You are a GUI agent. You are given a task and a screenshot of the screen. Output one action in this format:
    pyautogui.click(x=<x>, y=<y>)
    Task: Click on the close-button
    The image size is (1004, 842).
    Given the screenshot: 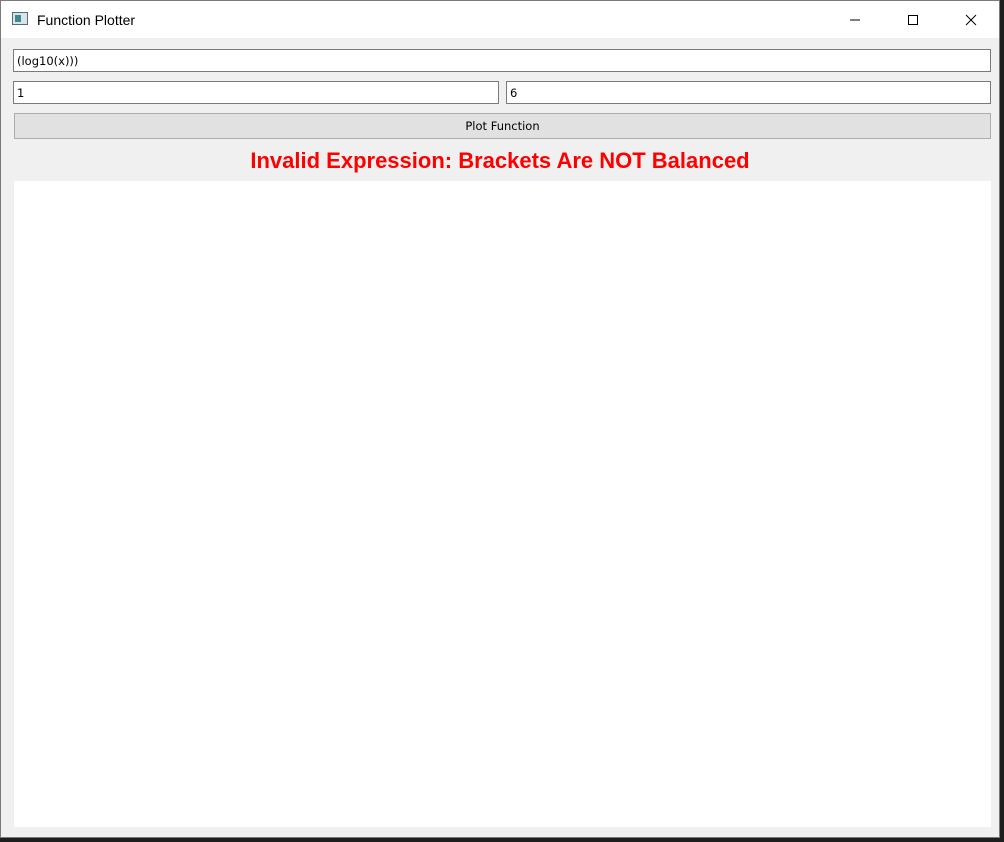 What is the action you would take?
    pyautogui.click(x=970, y=19)
    